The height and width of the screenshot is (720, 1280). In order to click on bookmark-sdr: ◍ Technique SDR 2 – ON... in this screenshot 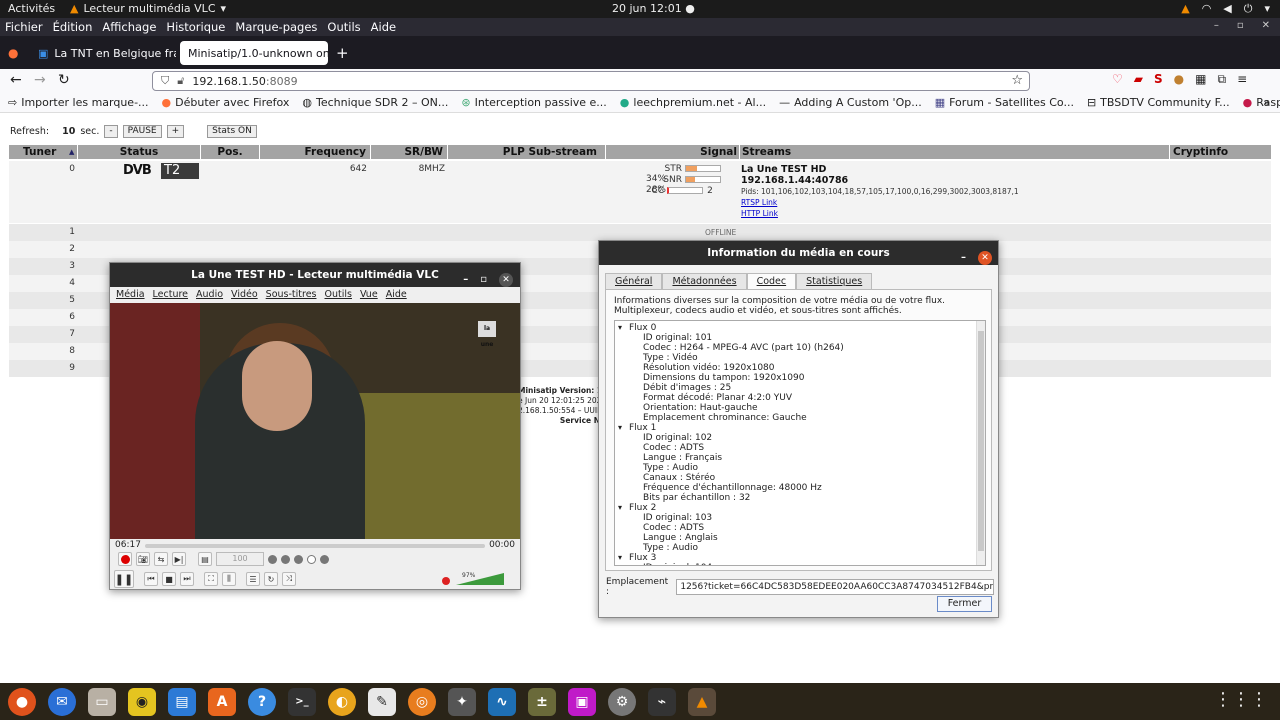, I will do `click(375, 102)`.